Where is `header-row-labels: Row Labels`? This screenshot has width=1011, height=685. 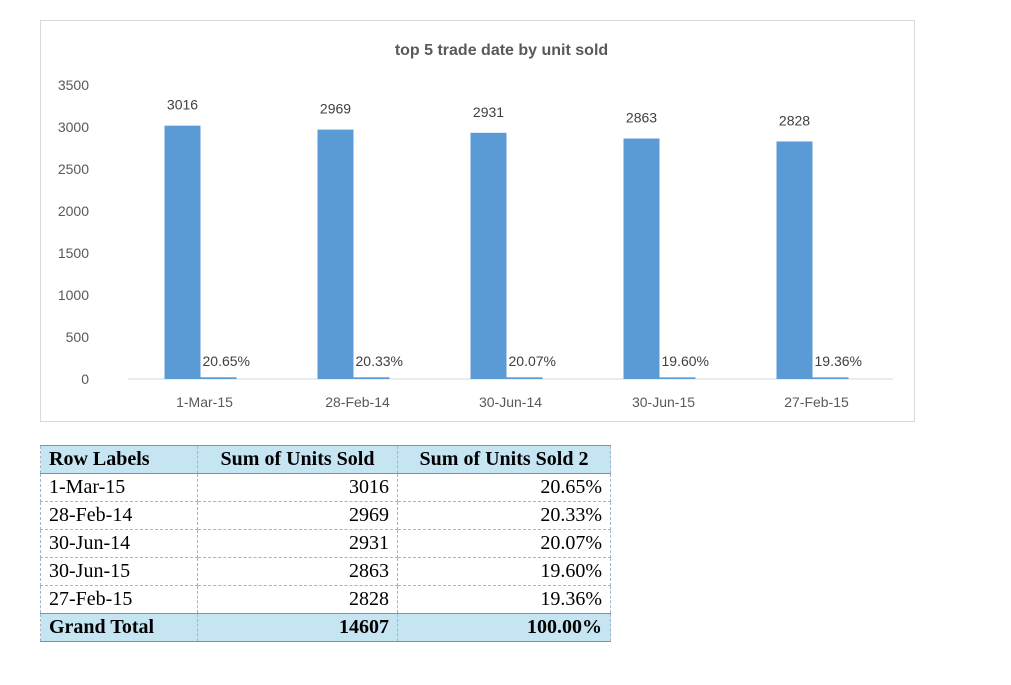
header-row-labels: Row Labels is located at coordinates (119, 459).